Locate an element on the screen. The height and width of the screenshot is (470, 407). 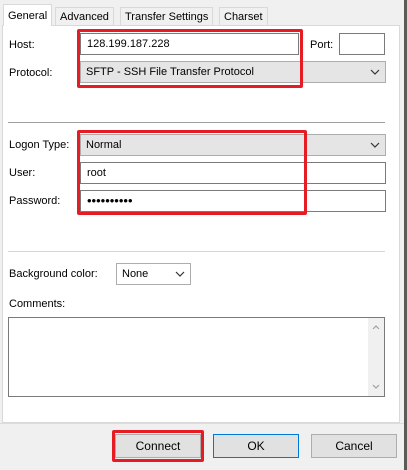
comments-label: Comments: is located at coordinates (37, 304).